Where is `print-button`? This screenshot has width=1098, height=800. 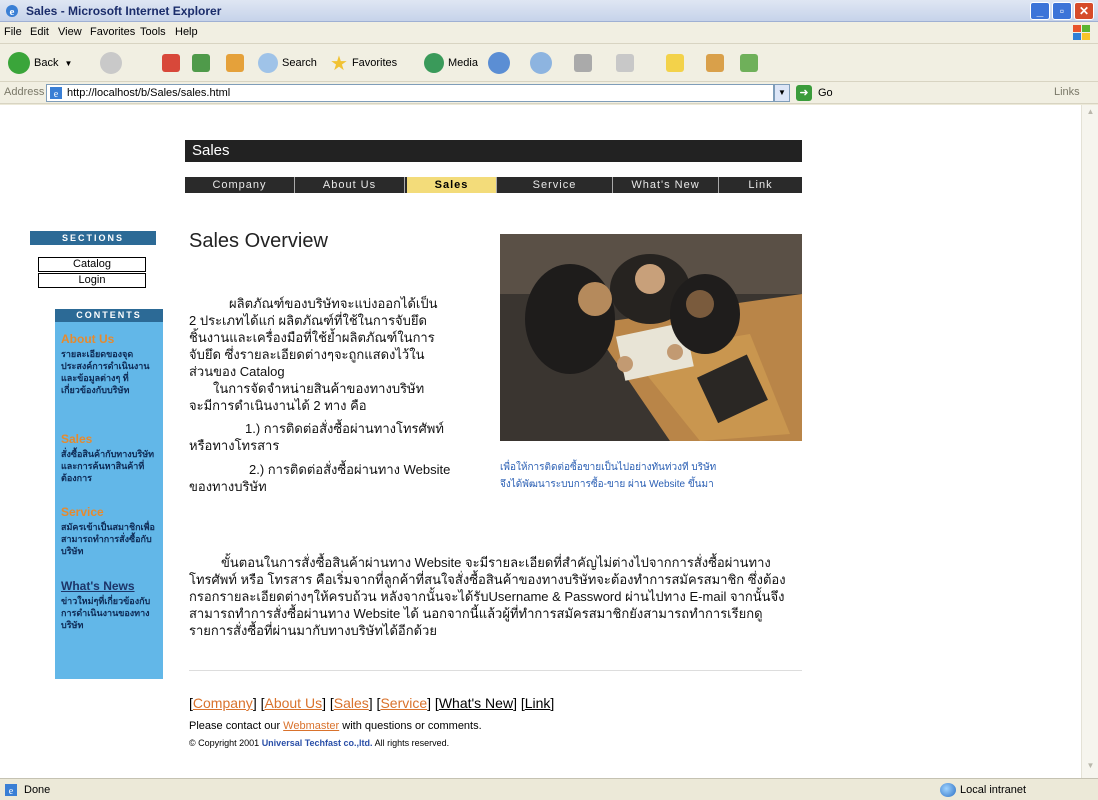 print-button is located at coordinates (583, 63).